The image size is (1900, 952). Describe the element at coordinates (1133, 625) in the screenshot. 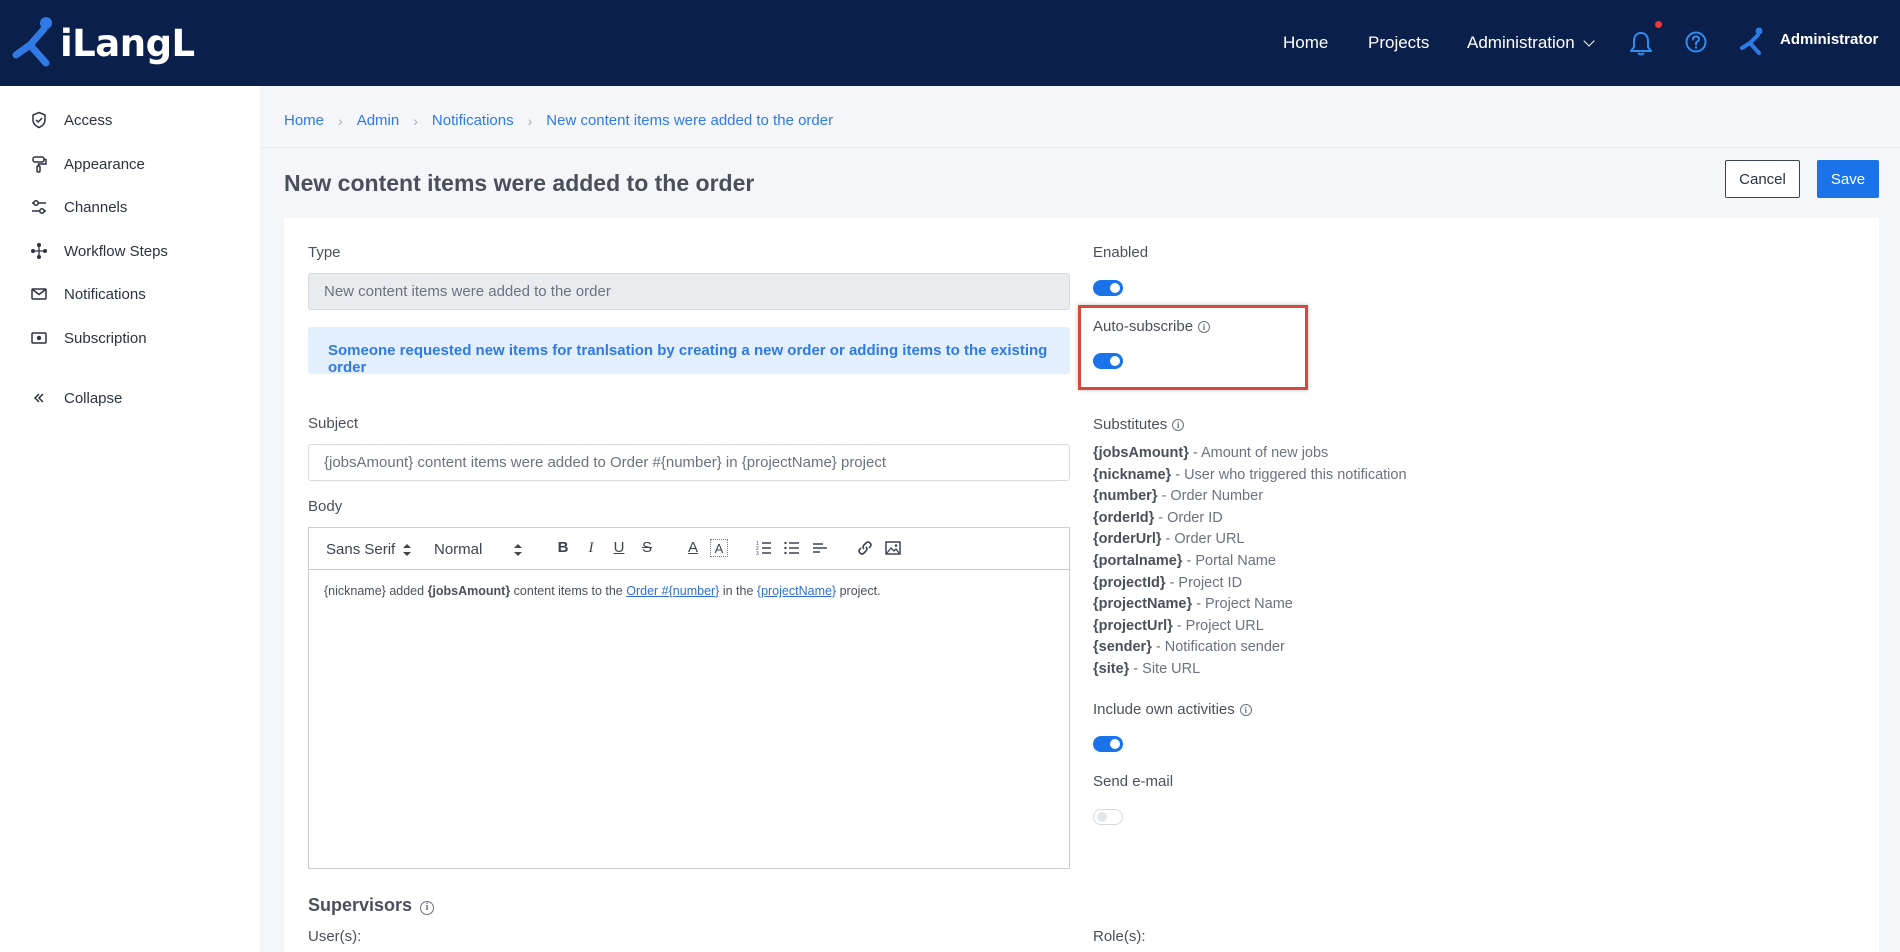

I see `substitute-key: {projectUrl}` at that location.